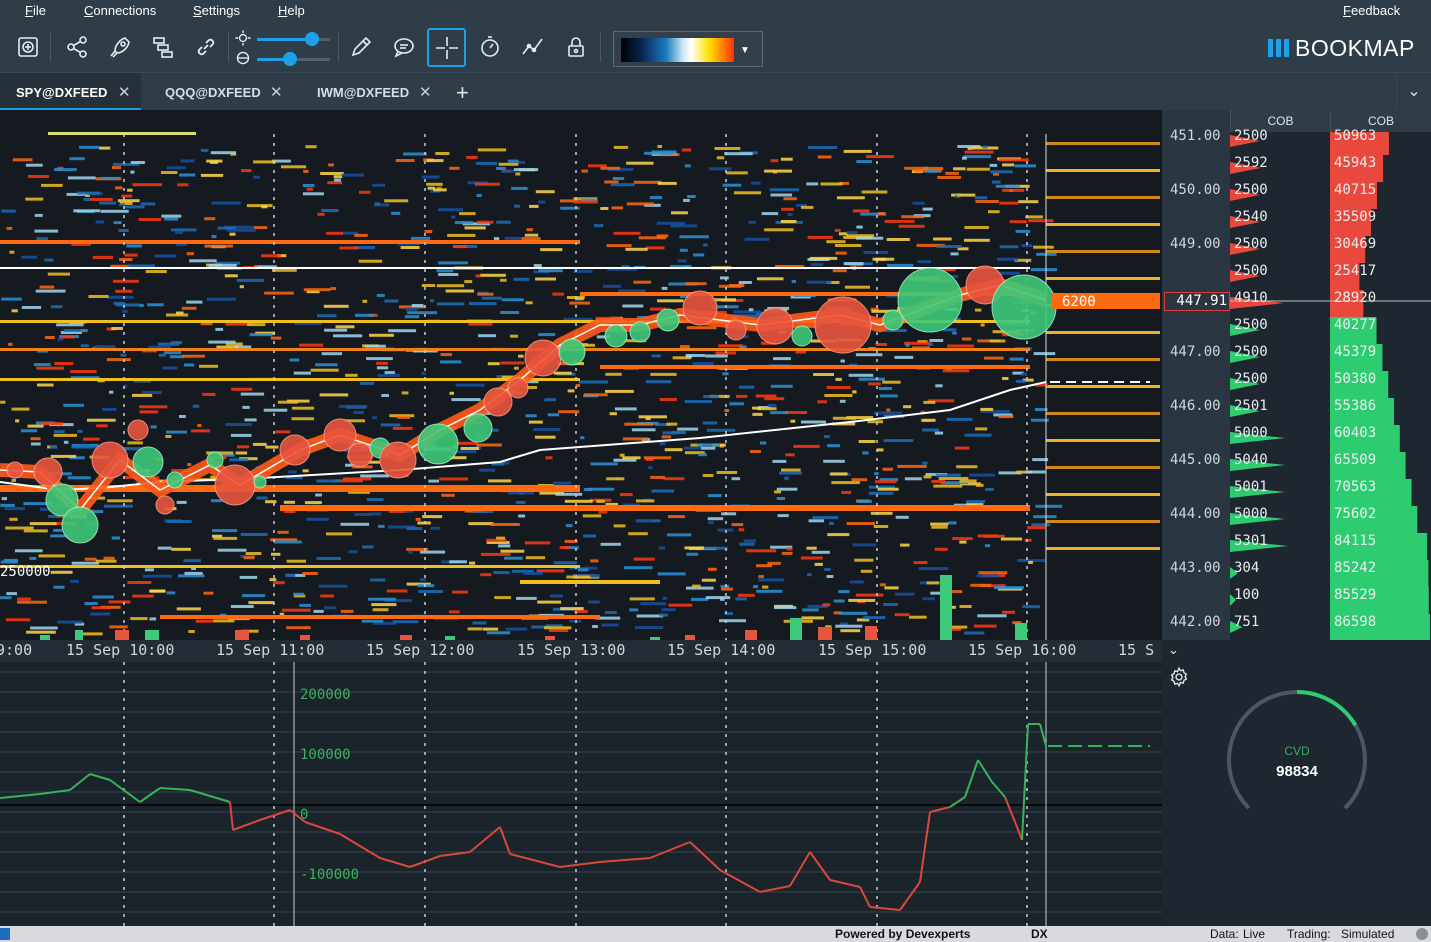  What do you see at coordinates (366, 92) in the screenshot?
I see `tab-iwm: IWM@DXFEED ✕` at bounding box center [366, 92].